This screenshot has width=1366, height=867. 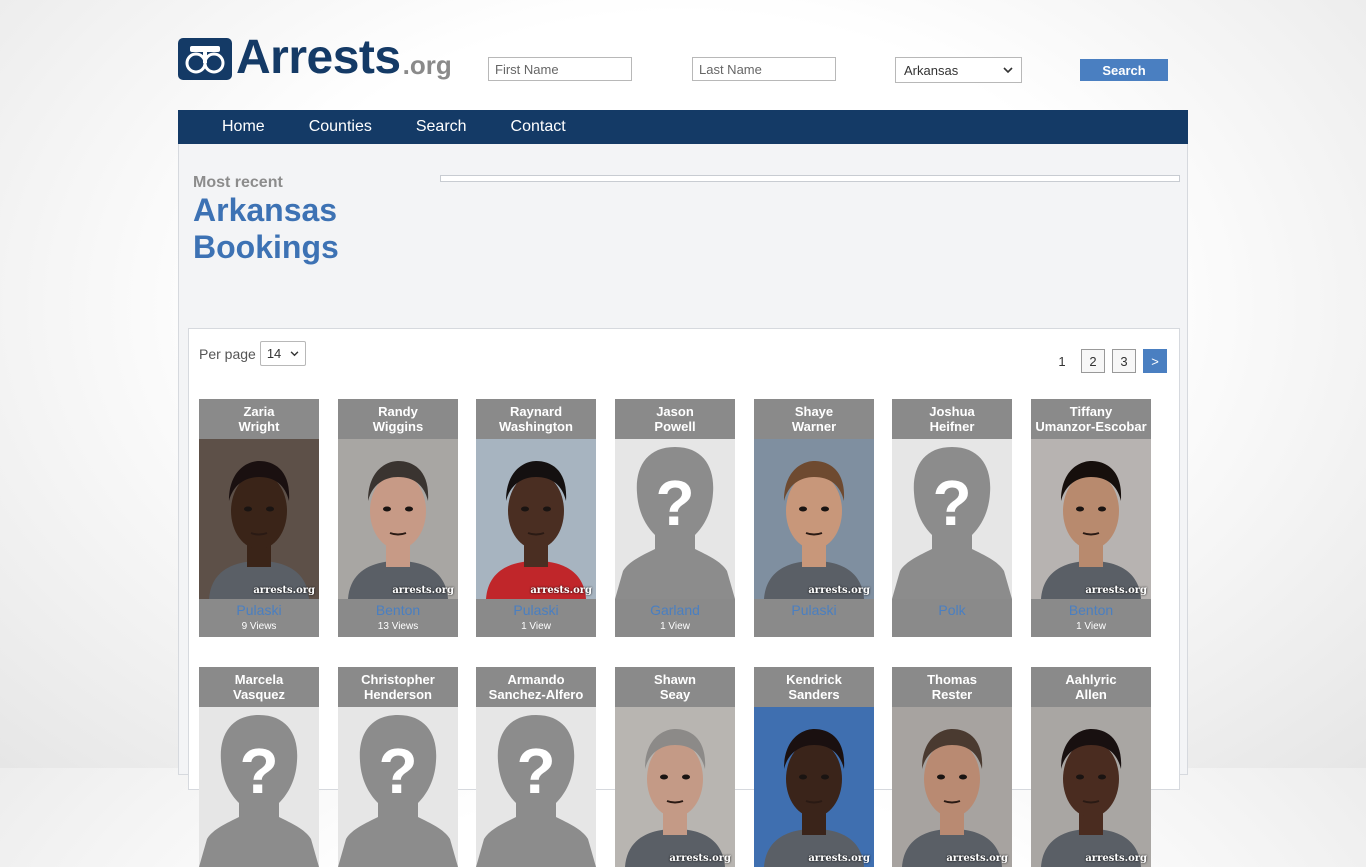 I want to click on inmate-card: Shaye Warner arrests.org Pulaski, so click(x=814, y=518).